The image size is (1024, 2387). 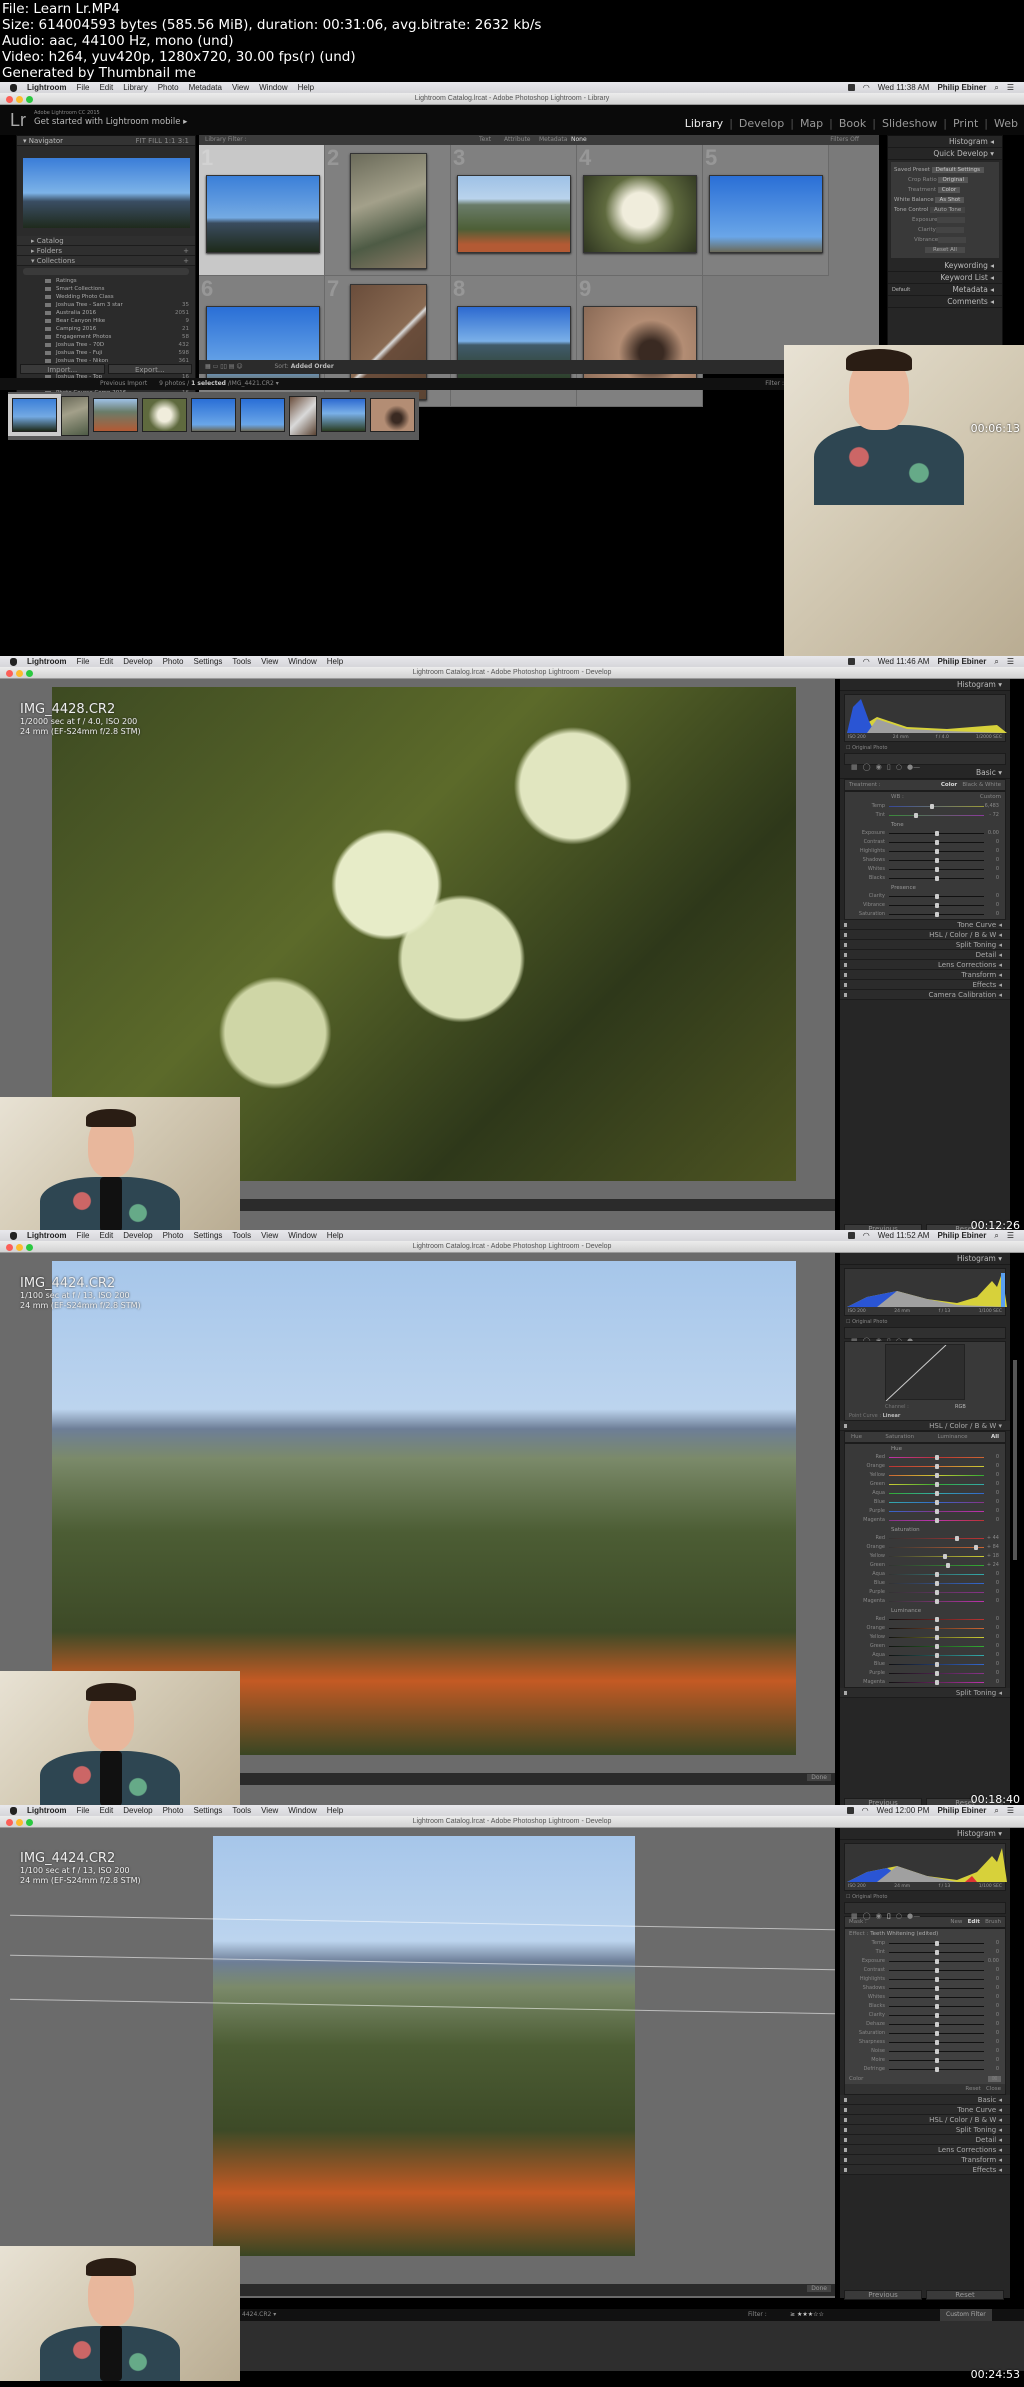 What do you see at coordinates (106, 345) in the screenshot?
I see `collection-item: Joshua Tree - 70D 432` at bounding box center [106, 345].